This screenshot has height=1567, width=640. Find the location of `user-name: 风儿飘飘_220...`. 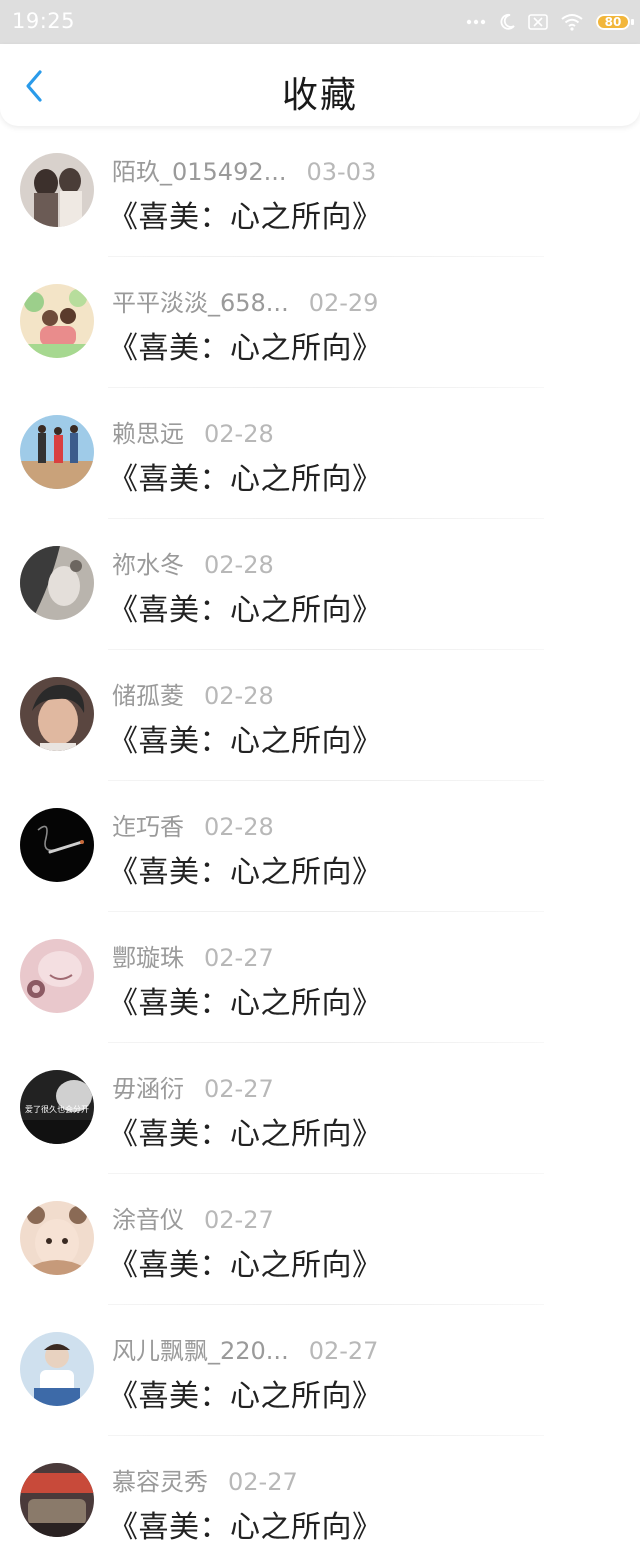

user-name: 风儿飘飘_220... is located at coordinates (200, 1351).